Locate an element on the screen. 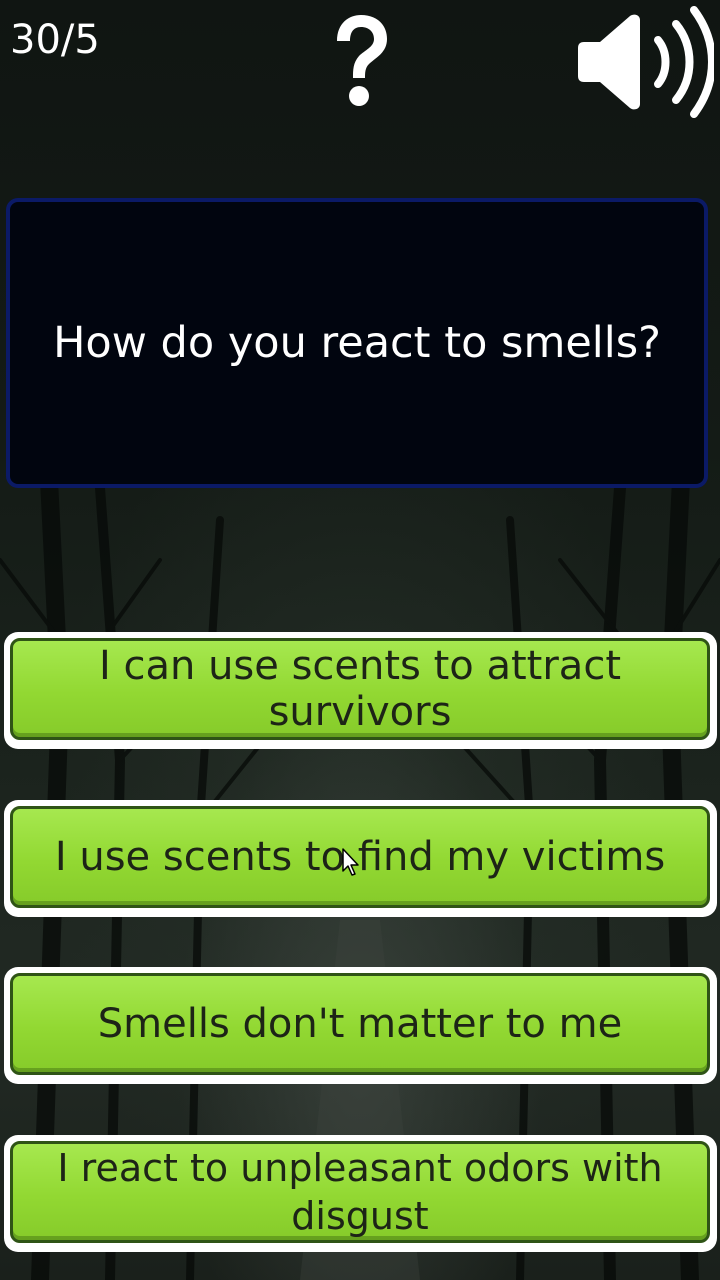  answer-label: Smells don't matter to me is located at coordinates (360, 1024).